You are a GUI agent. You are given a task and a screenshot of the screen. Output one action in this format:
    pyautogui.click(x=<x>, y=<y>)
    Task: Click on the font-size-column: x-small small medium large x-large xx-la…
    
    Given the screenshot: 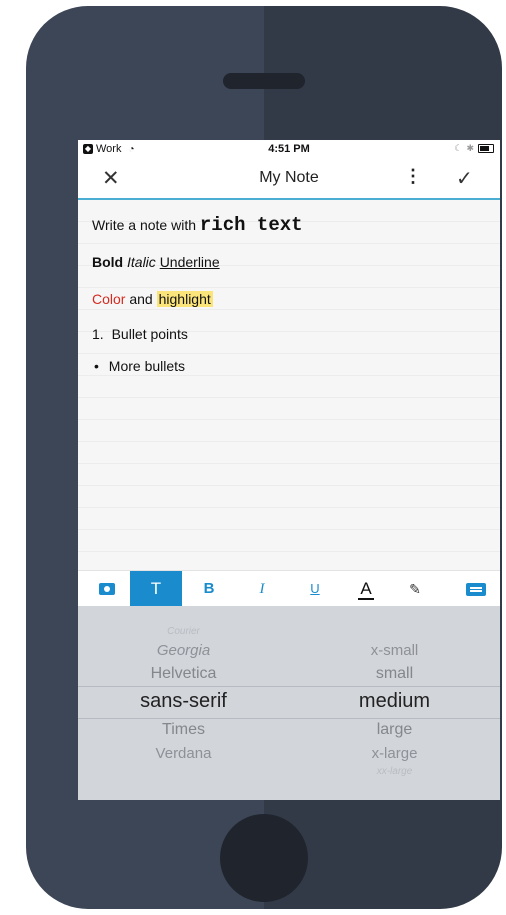 What is the action you would take?
    pyautogui.click(x=394, y=703)
    